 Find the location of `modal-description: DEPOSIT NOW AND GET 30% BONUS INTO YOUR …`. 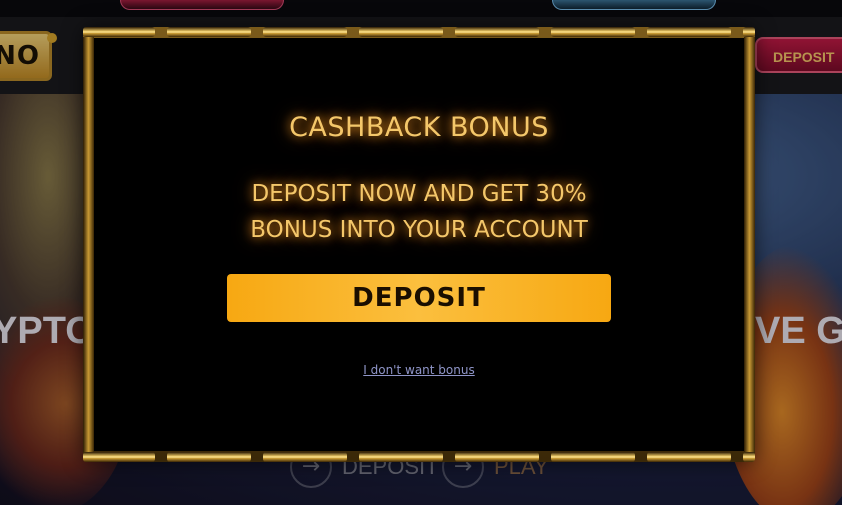

modal-description: DEPOSIT NOW AND GET 30% BONUS INTO YOUR … is located at coordinates (419, 212).